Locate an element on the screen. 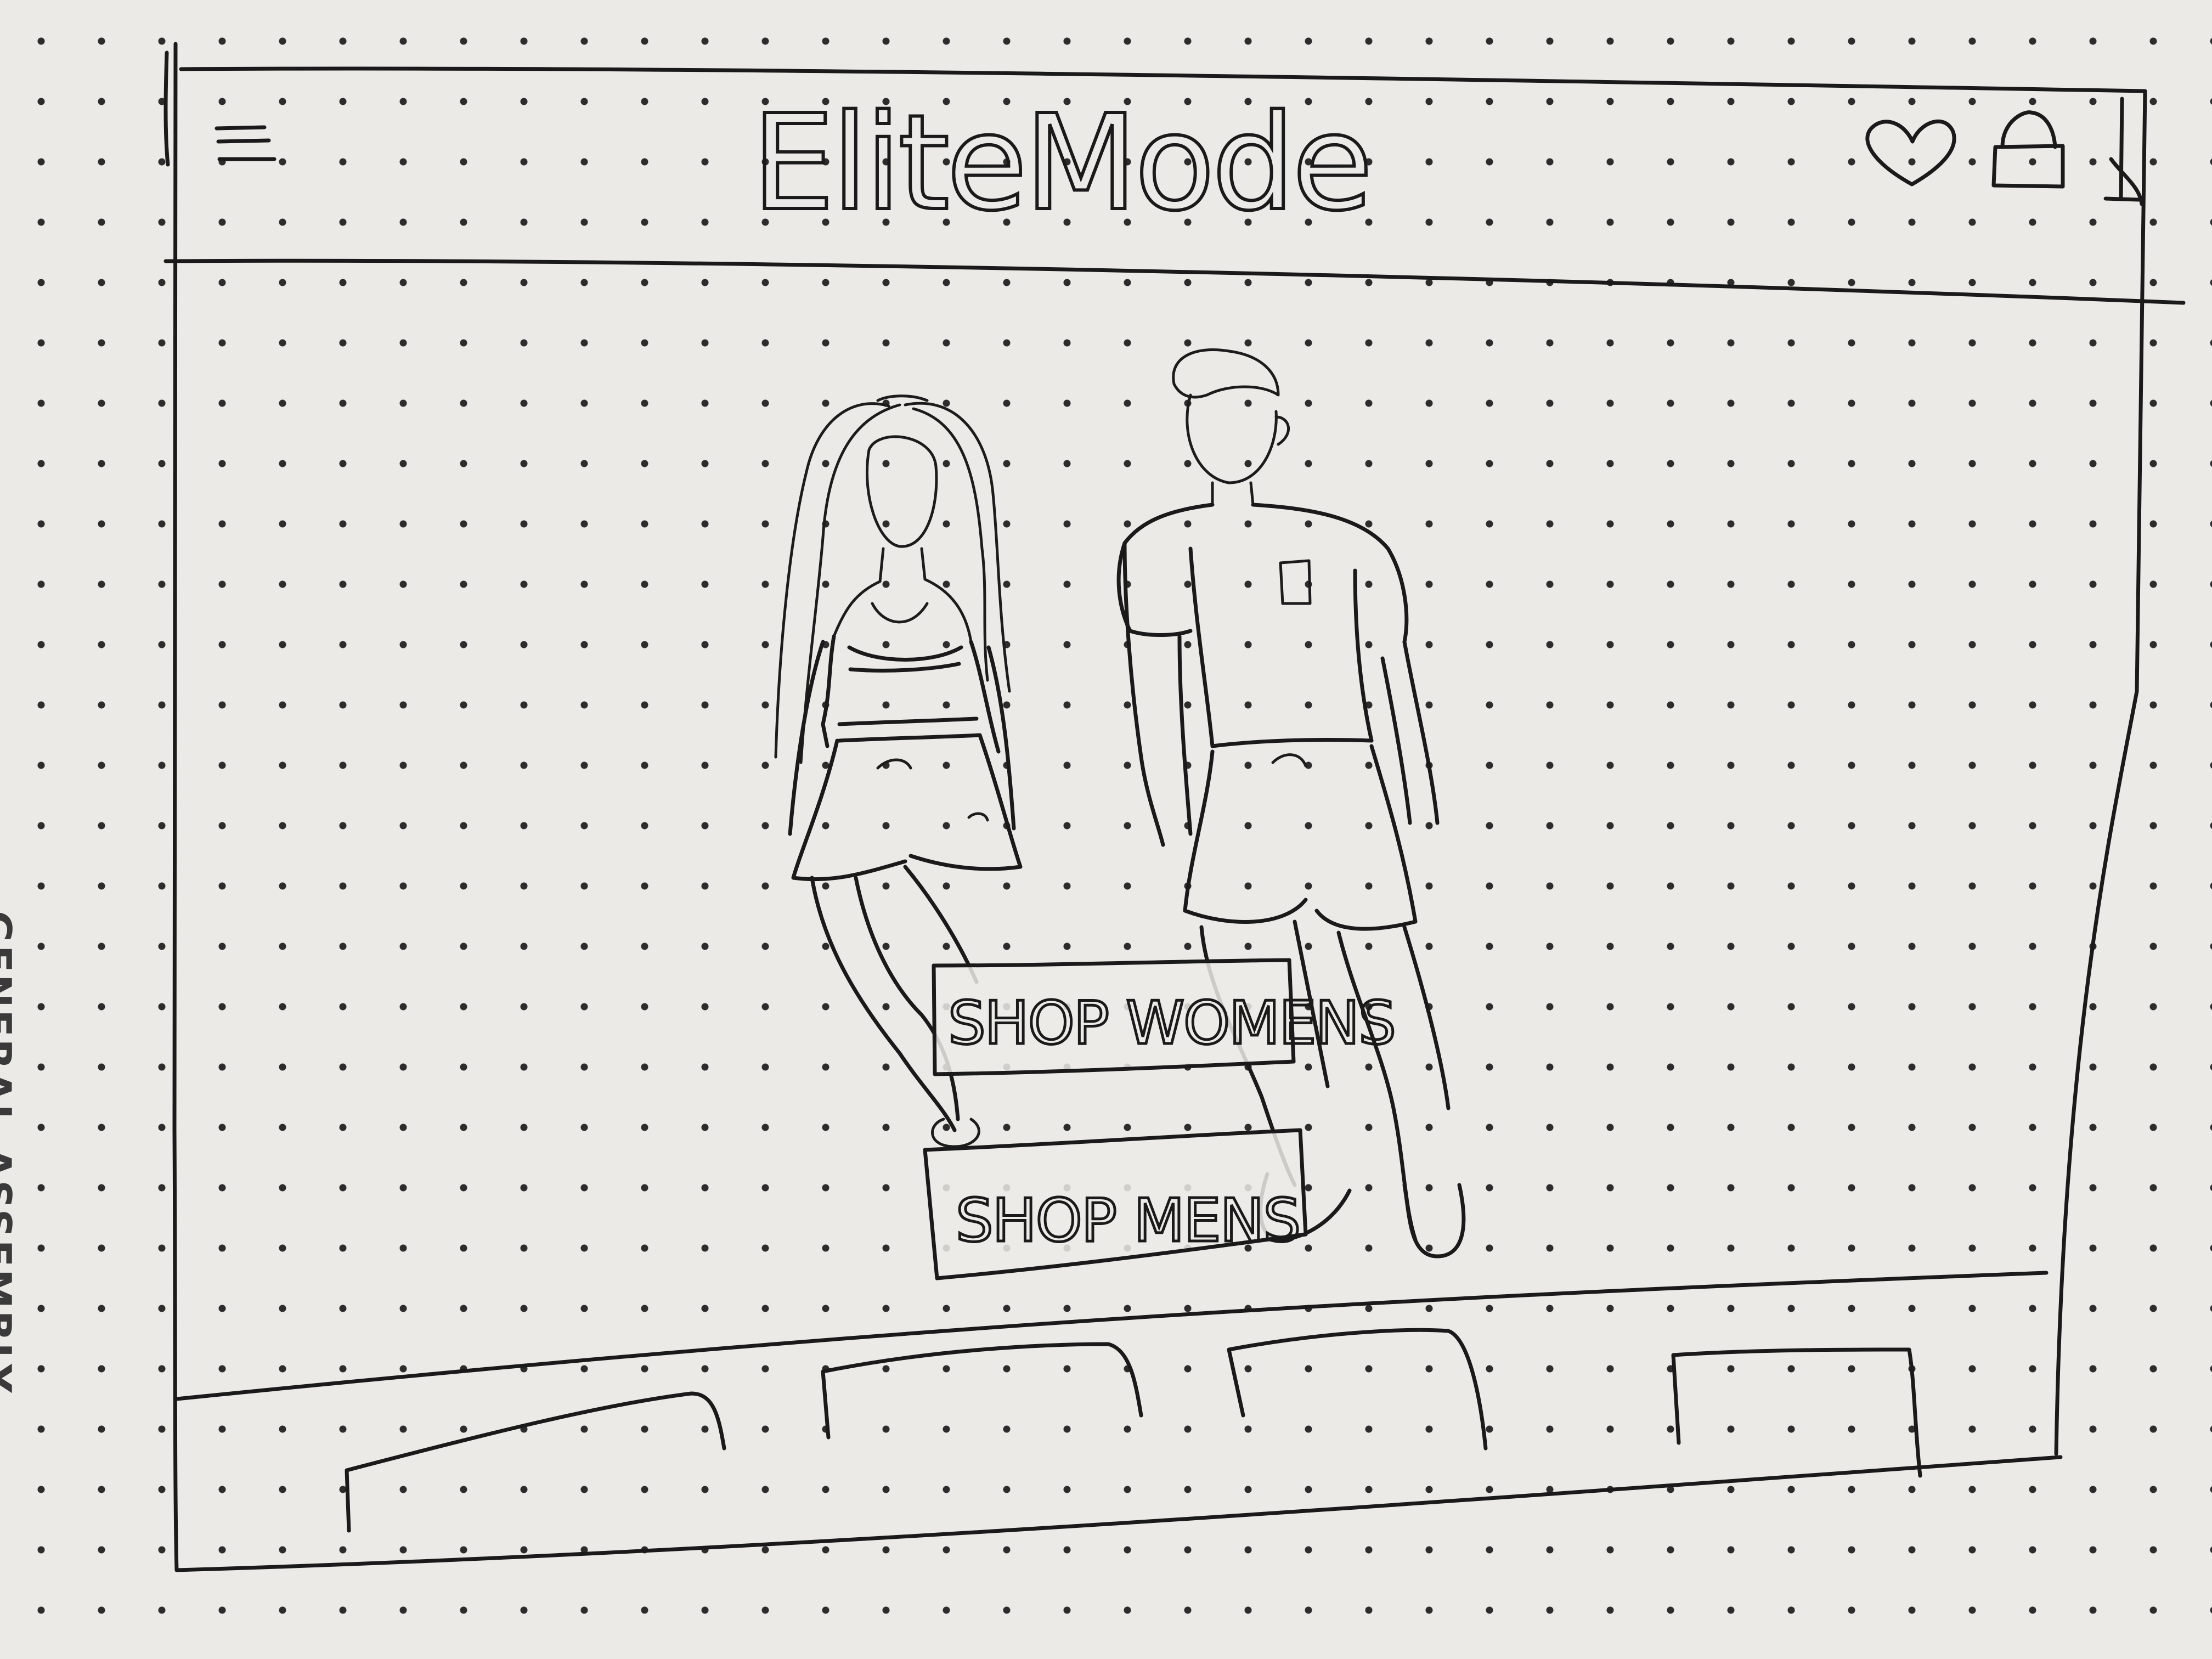 The image size is (2212, 1659). svg-text: EliteMode is located at coordinates (1061, 163).